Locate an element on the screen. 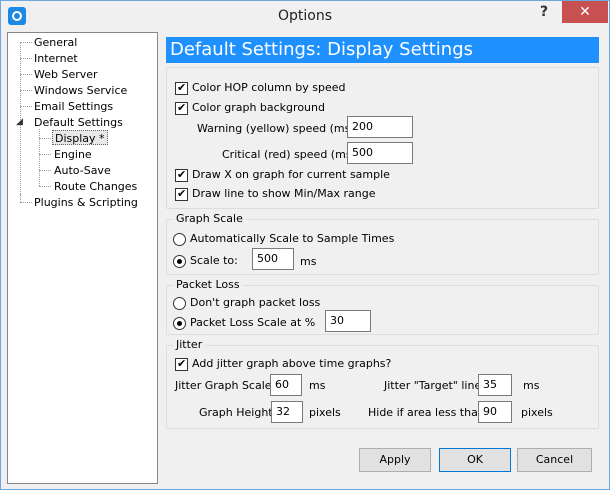 This screenshot has height=490, width=610. color-hop-label: Color HOP column by speed is located at coordinates (269, 87).